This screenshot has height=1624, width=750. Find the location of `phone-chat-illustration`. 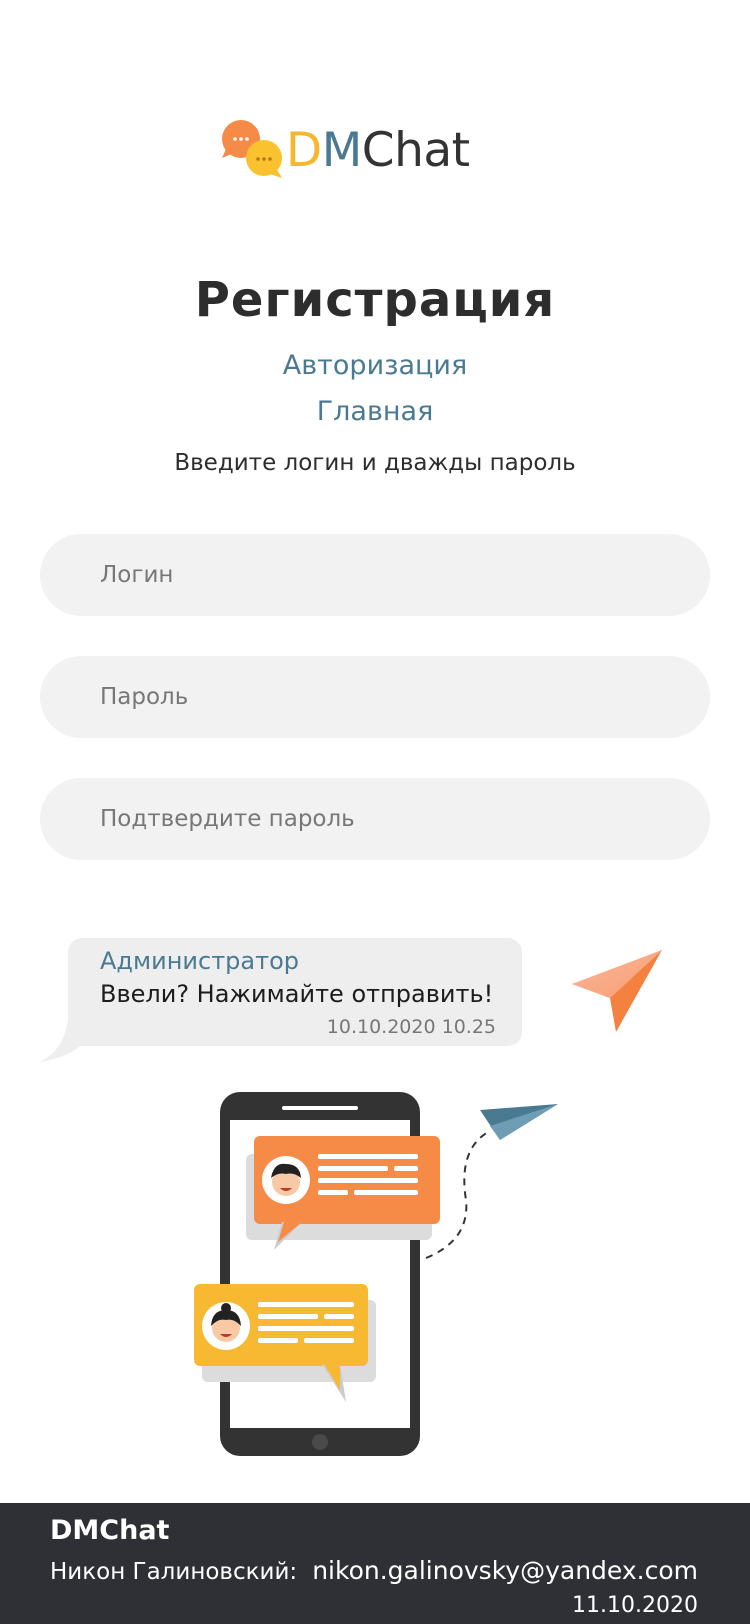

phone-chat-illustration is located at coordinates (380, 1275).